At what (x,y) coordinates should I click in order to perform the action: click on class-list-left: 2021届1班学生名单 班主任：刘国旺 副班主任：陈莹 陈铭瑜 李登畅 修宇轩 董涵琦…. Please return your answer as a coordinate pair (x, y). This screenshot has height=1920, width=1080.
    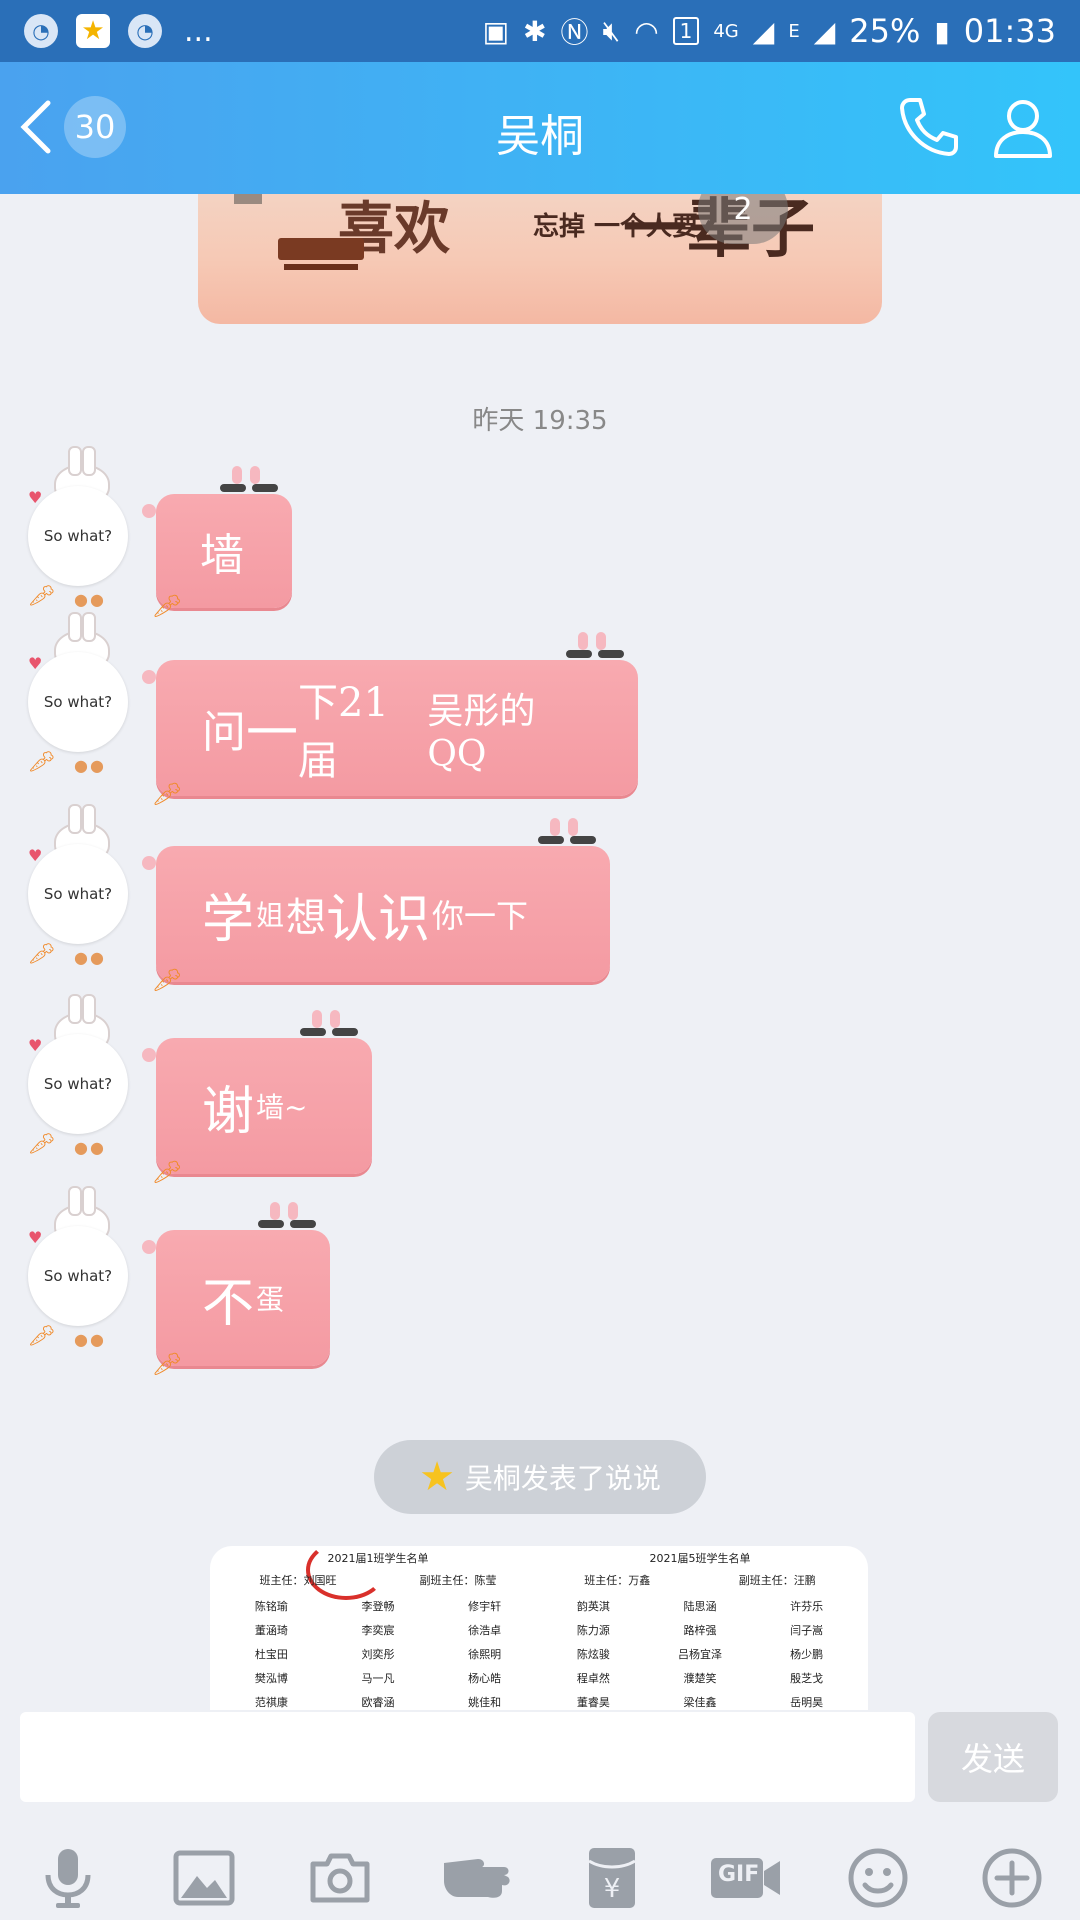
    Looking at the image, I should click on (378, 1630).